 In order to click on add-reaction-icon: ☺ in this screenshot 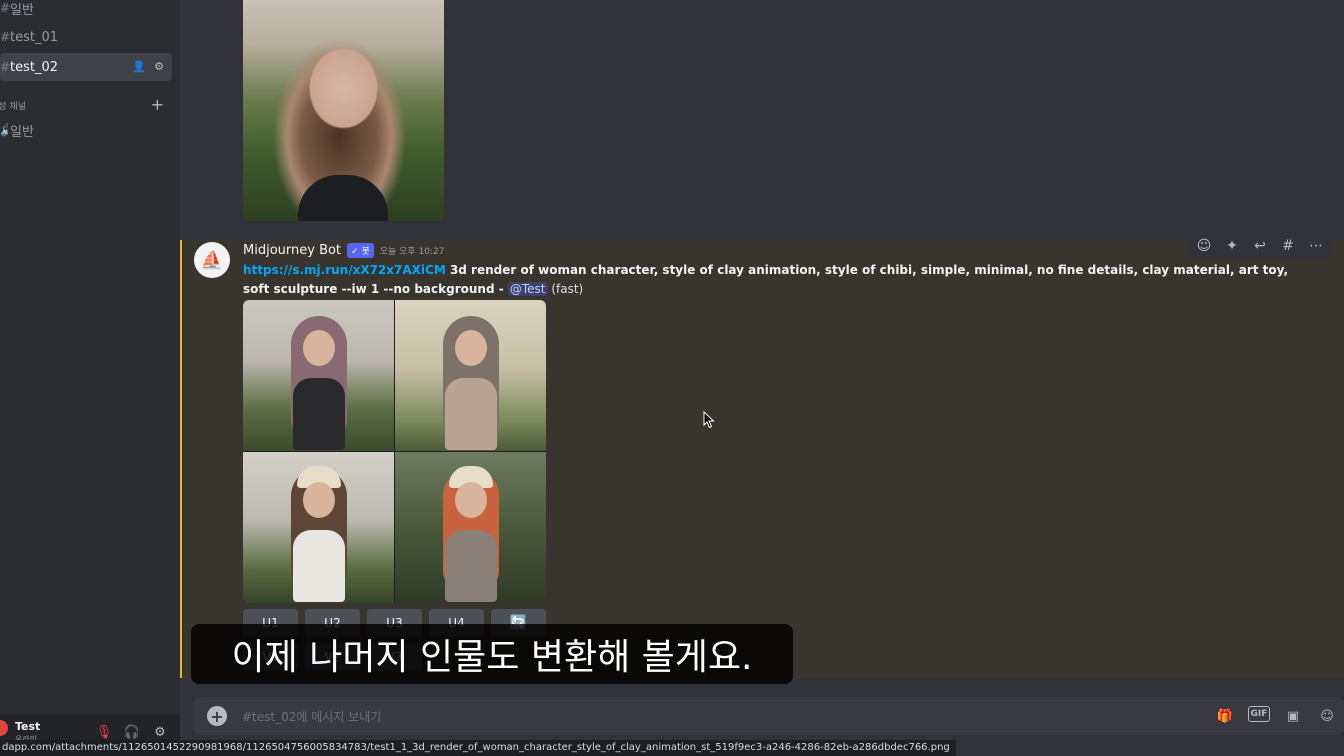, I will do `click(1204, 246)`.